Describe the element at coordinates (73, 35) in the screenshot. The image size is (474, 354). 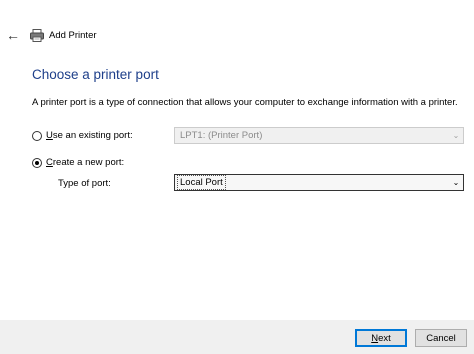
I see `window-title: Add Printer` at that location.